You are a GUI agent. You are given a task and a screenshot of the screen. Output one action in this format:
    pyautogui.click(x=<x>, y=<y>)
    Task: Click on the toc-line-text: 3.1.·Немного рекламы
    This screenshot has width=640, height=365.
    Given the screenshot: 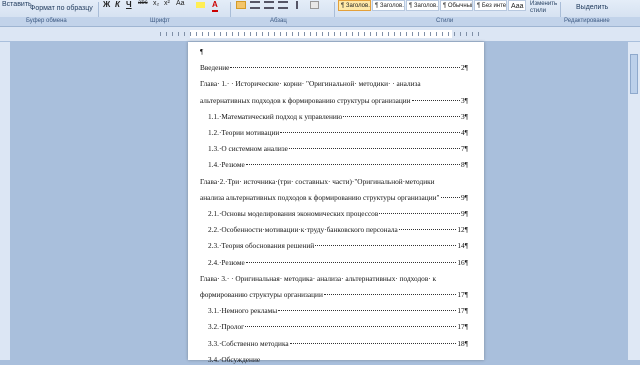 What is the action you would take?
    pyautogui.click(x=243, y=311)
    